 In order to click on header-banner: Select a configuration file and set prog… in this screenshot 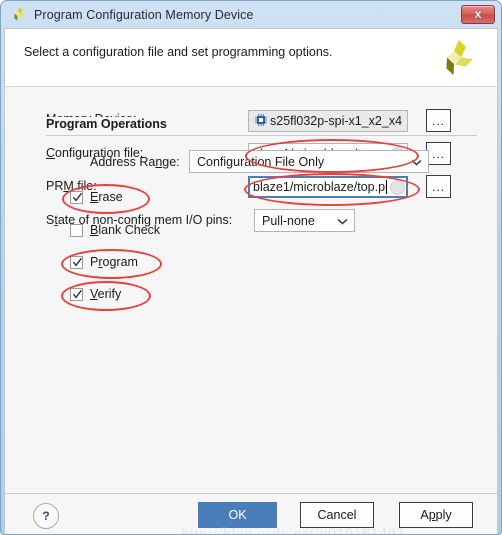, I will do `click(251, 57)`.